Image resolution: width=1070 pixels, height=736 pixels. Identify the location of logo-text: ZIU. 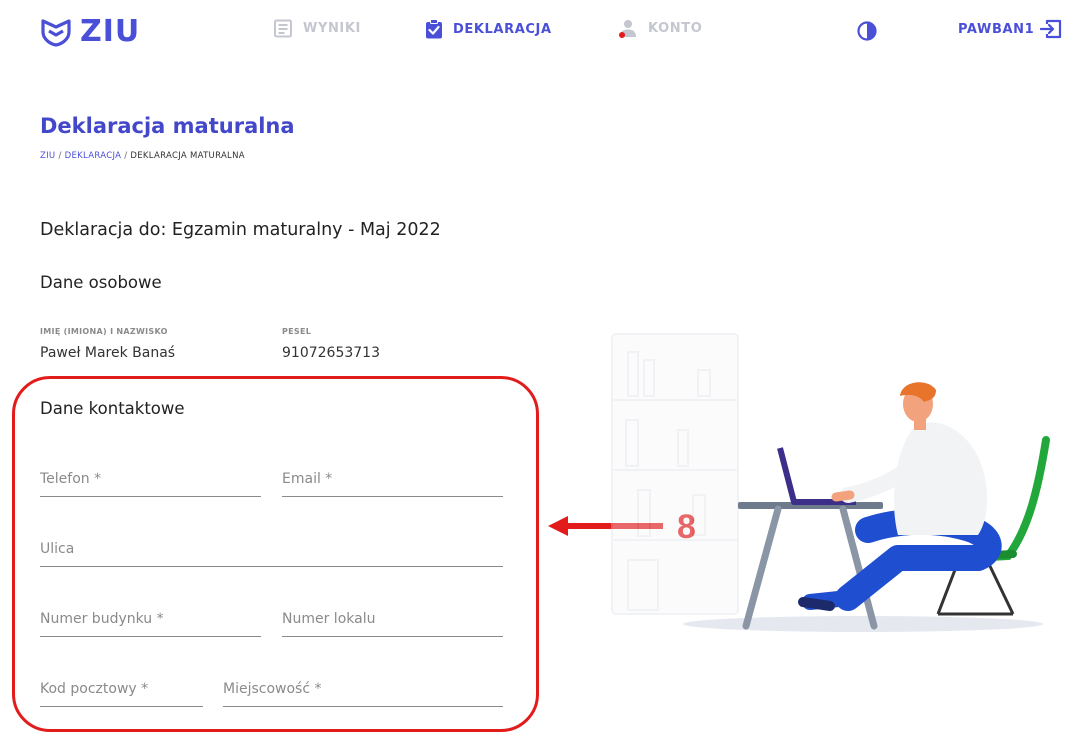
(110, 31).